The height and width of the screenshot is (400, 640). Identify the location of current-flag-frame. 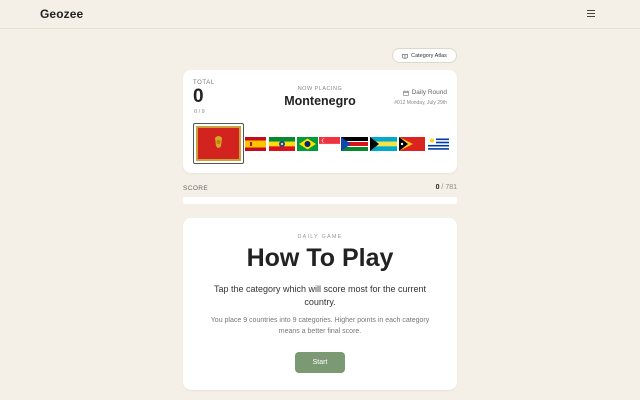
(218, 143).